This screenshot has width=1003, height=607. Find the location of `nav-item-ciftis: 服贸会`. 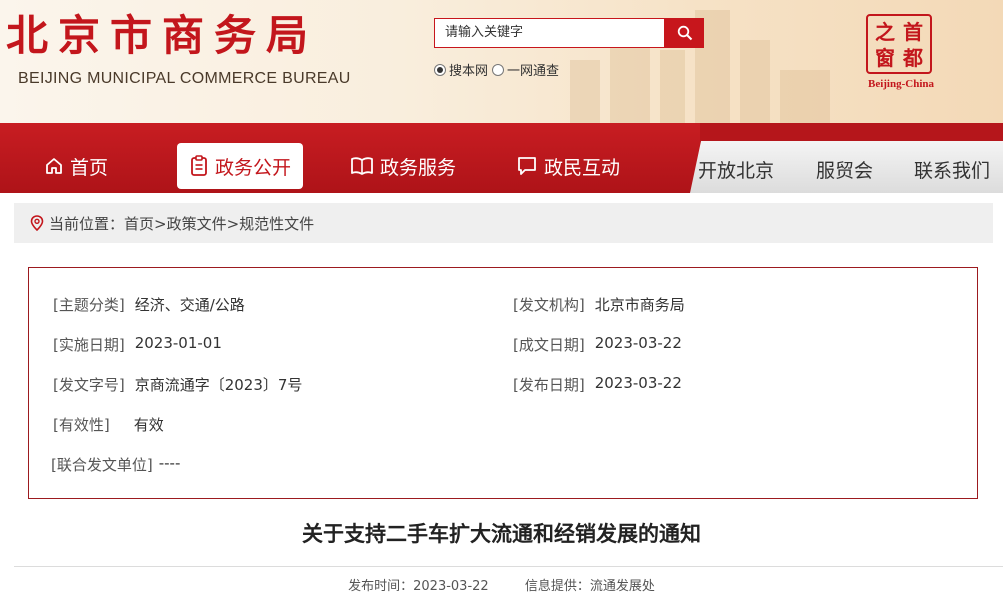

nav-item-ciftis: 服贸会 is located at coordinates (844, 169).